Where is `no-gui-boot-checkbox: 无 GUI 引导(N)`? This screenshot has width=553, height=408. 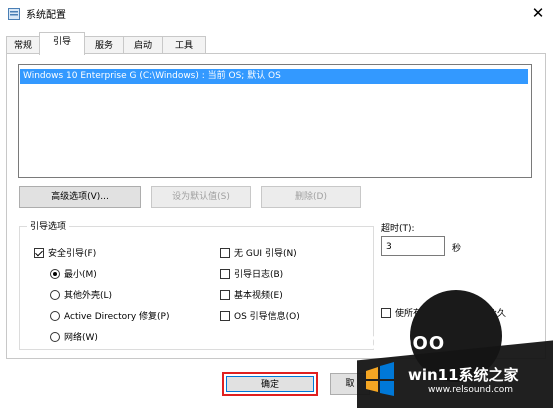 no-gui-boot-checkbox: 无 GUI 引导(N) is located at coordinates (258, 252).